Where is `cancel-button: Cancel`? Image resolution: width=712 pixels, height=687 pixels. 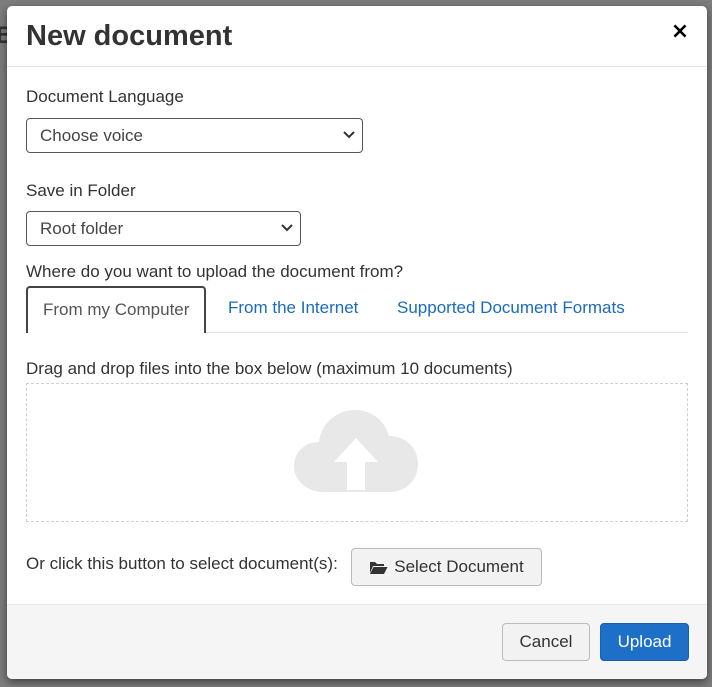
cancel-button: Cancel is located at coordinates (546, 642).